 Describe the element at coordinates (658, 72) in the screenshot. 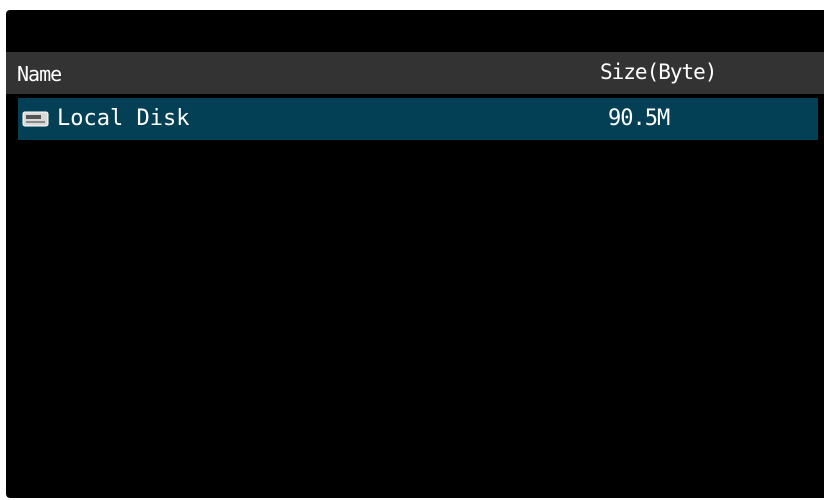

I see `column-header-size: Size(Byte)` at that location.